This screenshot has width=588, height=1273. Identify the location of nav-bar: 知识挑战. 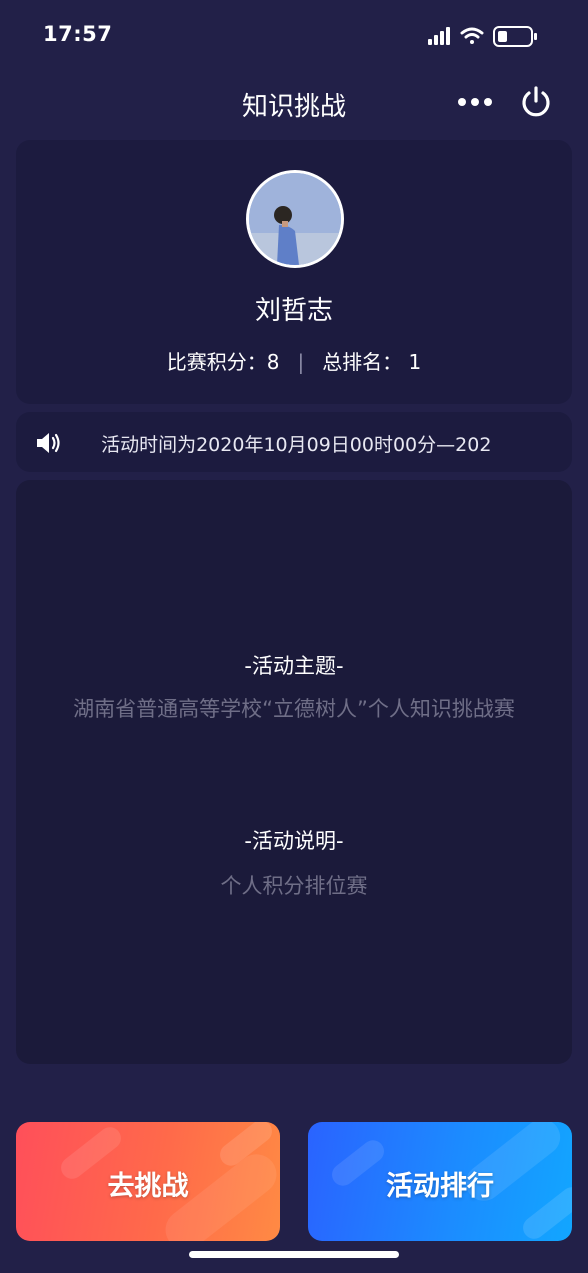
(294, 104).